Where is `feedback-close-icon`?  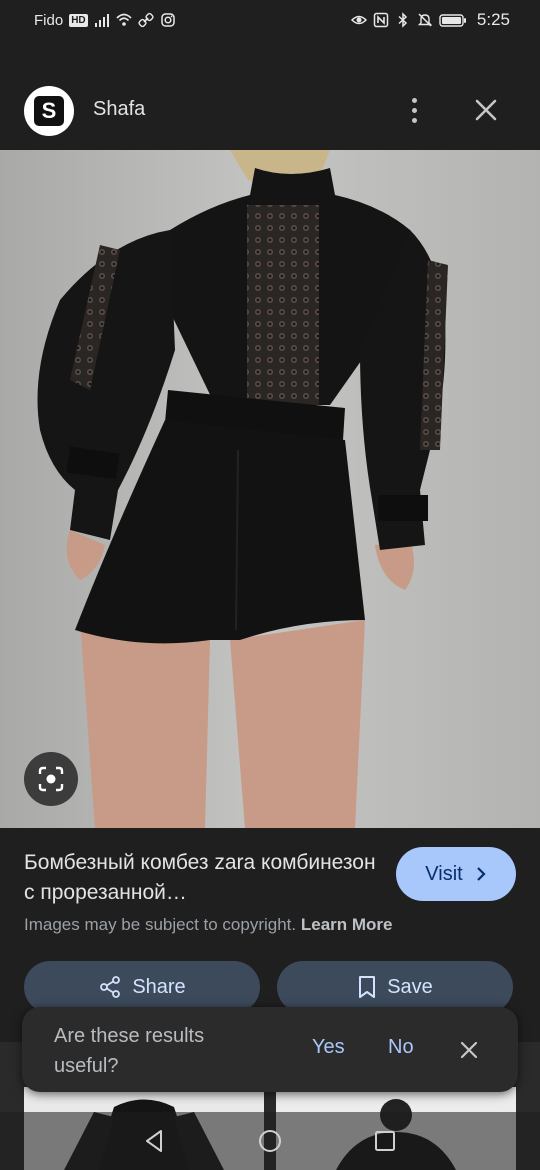
feedback-close-icon is located at coordinates (469, 1050).